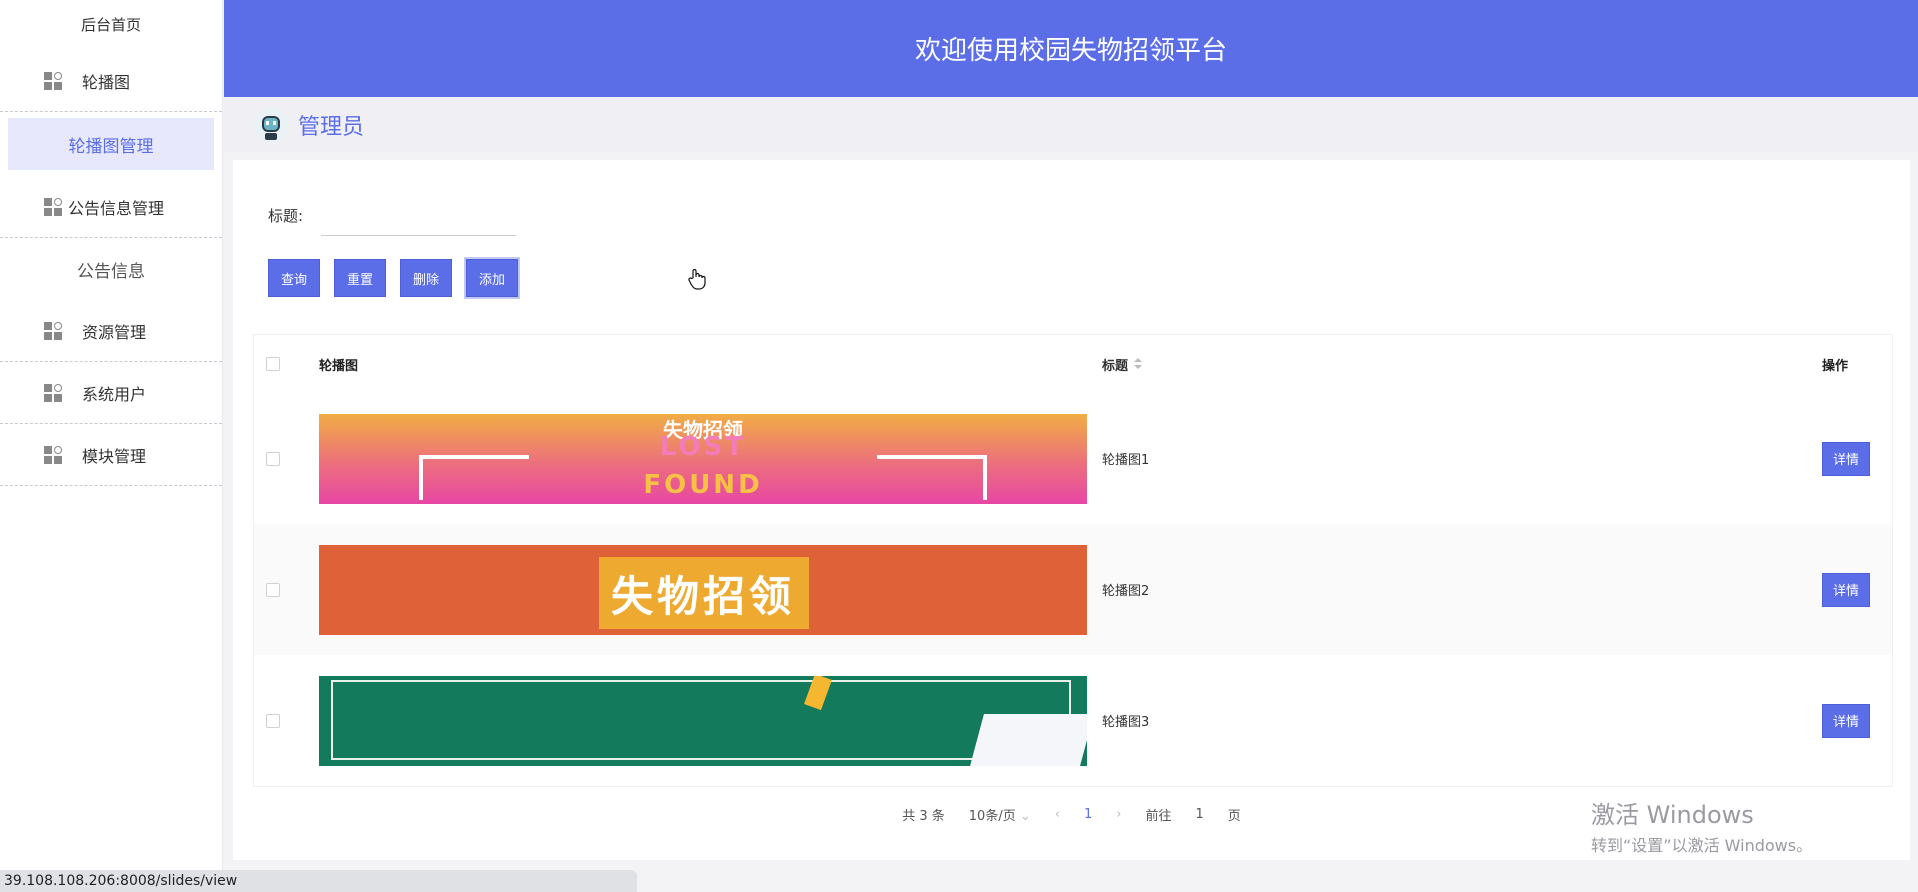 Image resolution: width=1918 pixels, height=892 pixels. What do you see at coordinates (1702, 828) in the screenshot?
I see `windows-activation-watermark: 激活 Windows 转到“设置”以激活 Windows。` at bounding box center [1702, 828].